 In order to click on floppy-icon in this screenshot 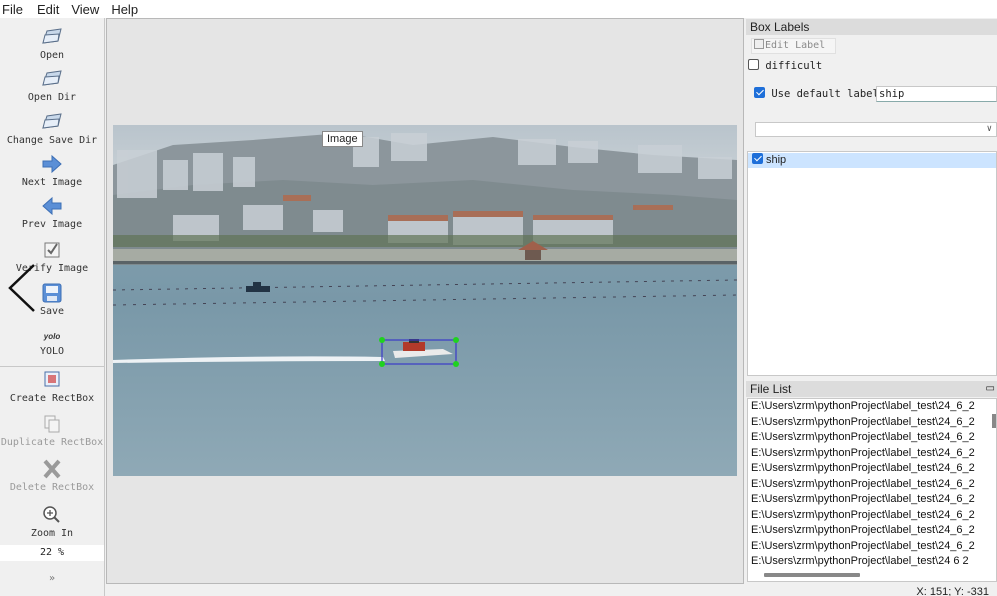, I will do `click(52, 293)`.